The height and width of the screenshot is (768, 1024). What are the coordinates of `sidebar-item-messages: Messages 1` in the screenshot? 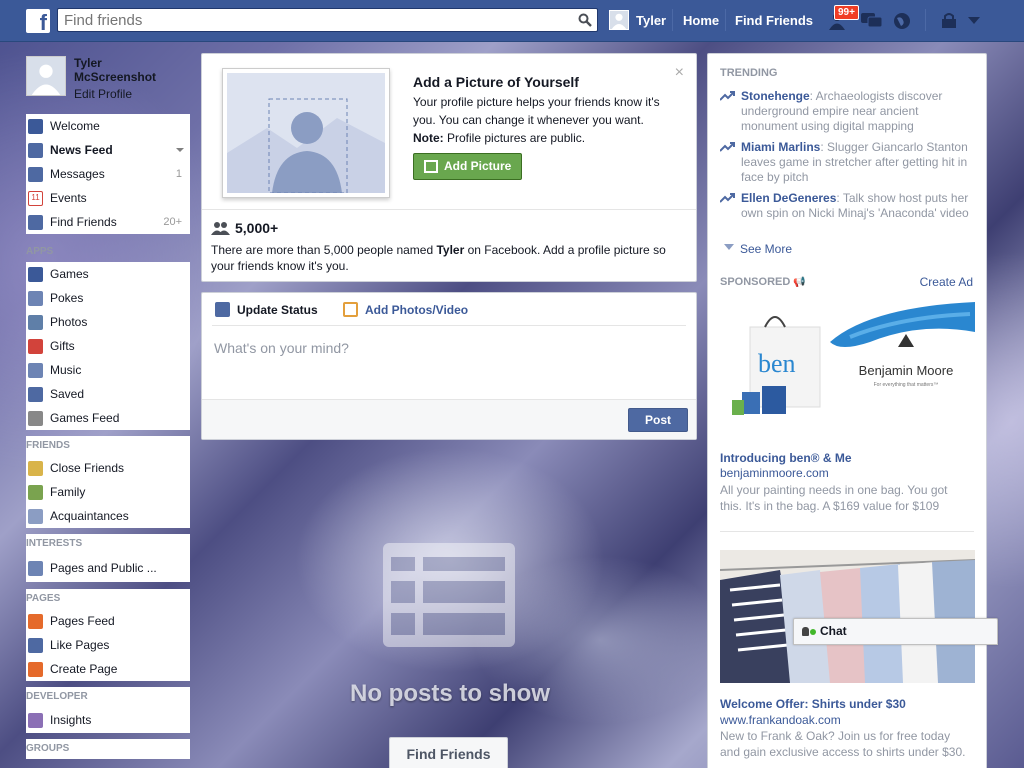 It's located at (108, 174).